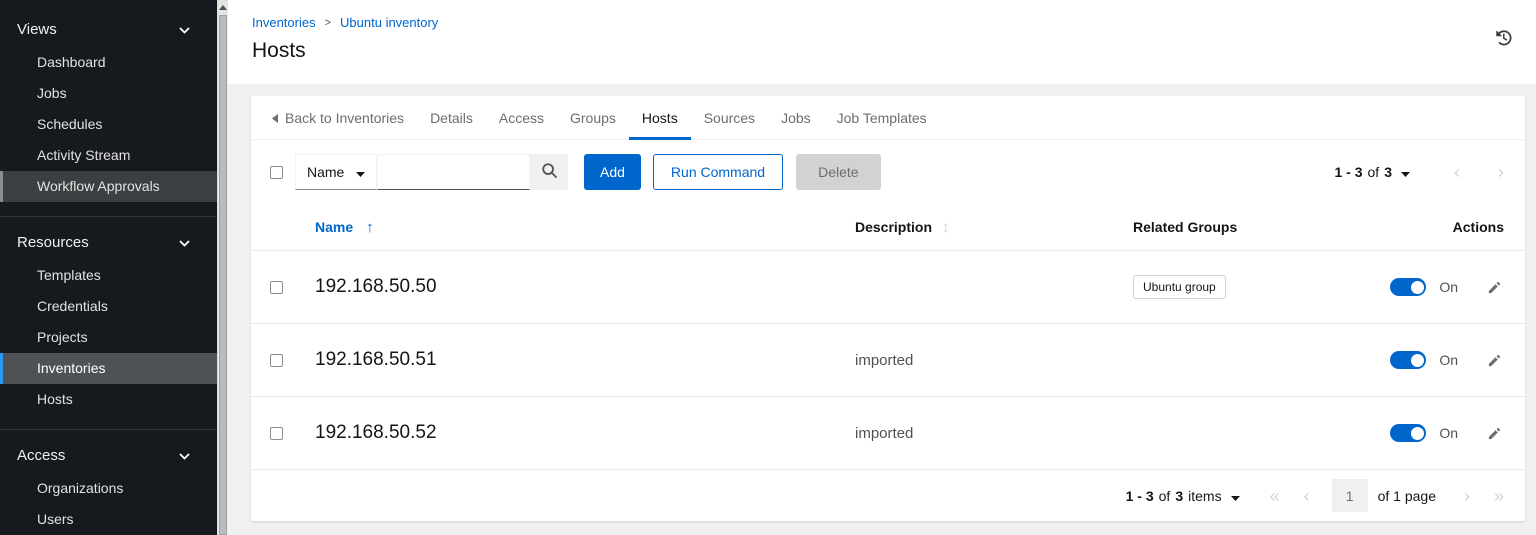  I want to click on related-groups-cell: Ubuntu group, so click(1257, 287).